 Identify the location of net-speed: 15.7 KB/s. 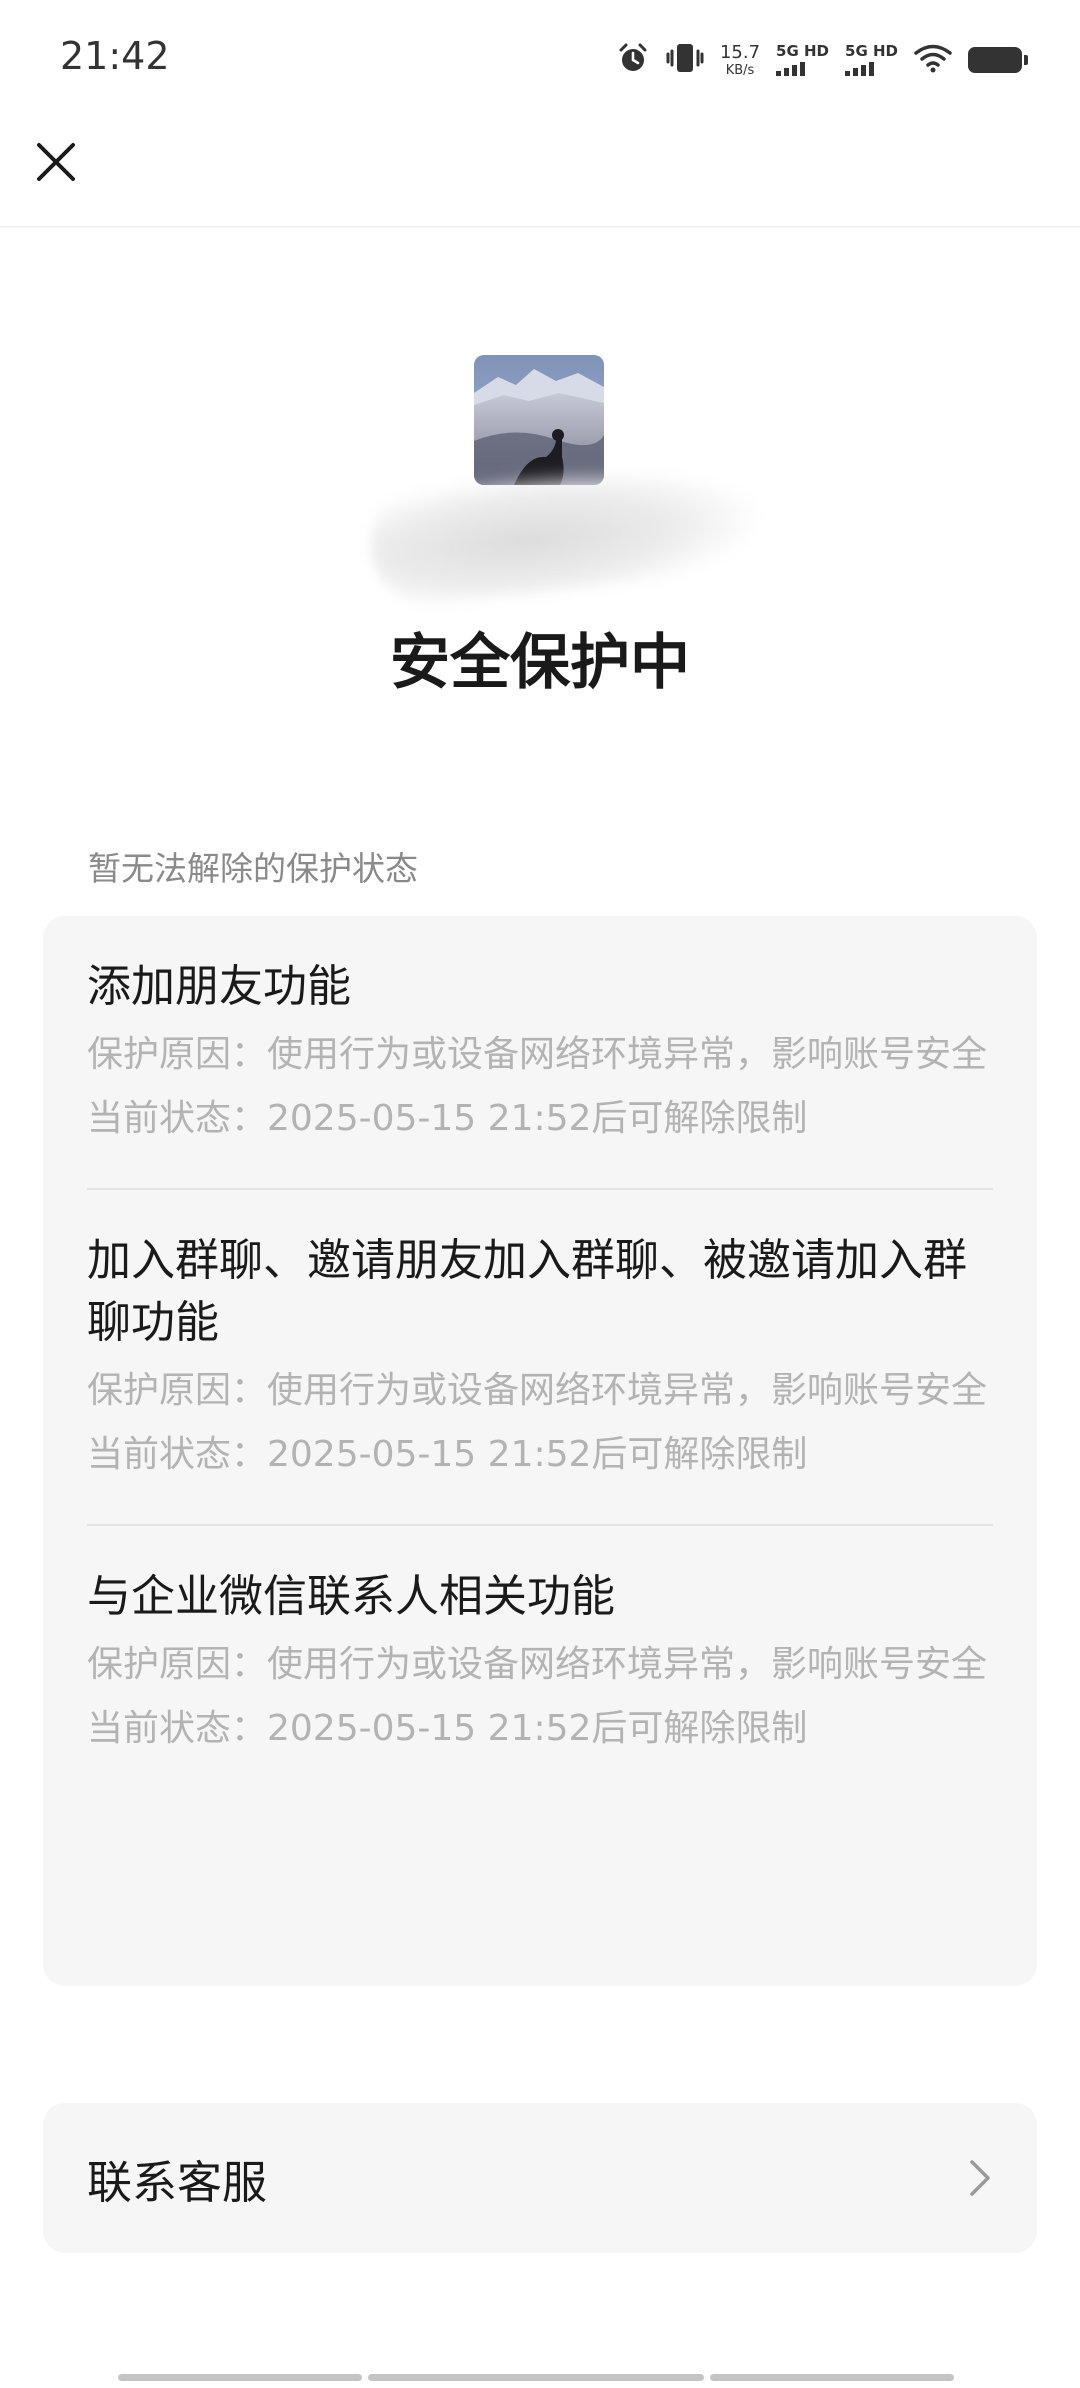
(740, 59).